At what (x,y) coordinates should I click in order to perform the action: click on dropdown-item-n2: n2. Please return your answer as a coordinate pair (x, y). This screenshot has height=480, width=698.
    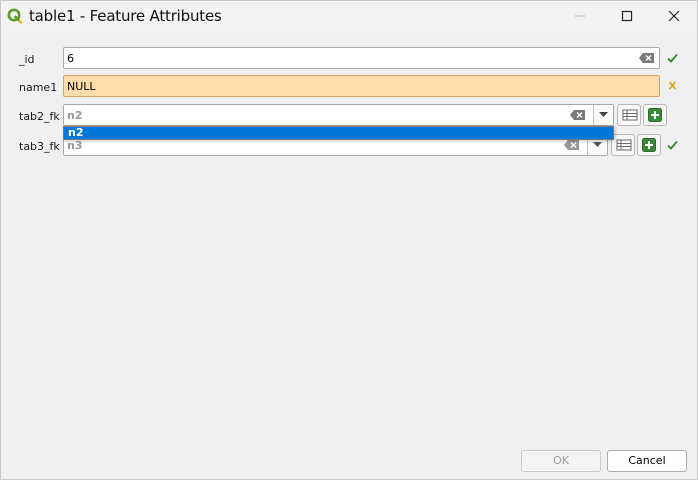
    Looking at the image, I should click on (338, 133).